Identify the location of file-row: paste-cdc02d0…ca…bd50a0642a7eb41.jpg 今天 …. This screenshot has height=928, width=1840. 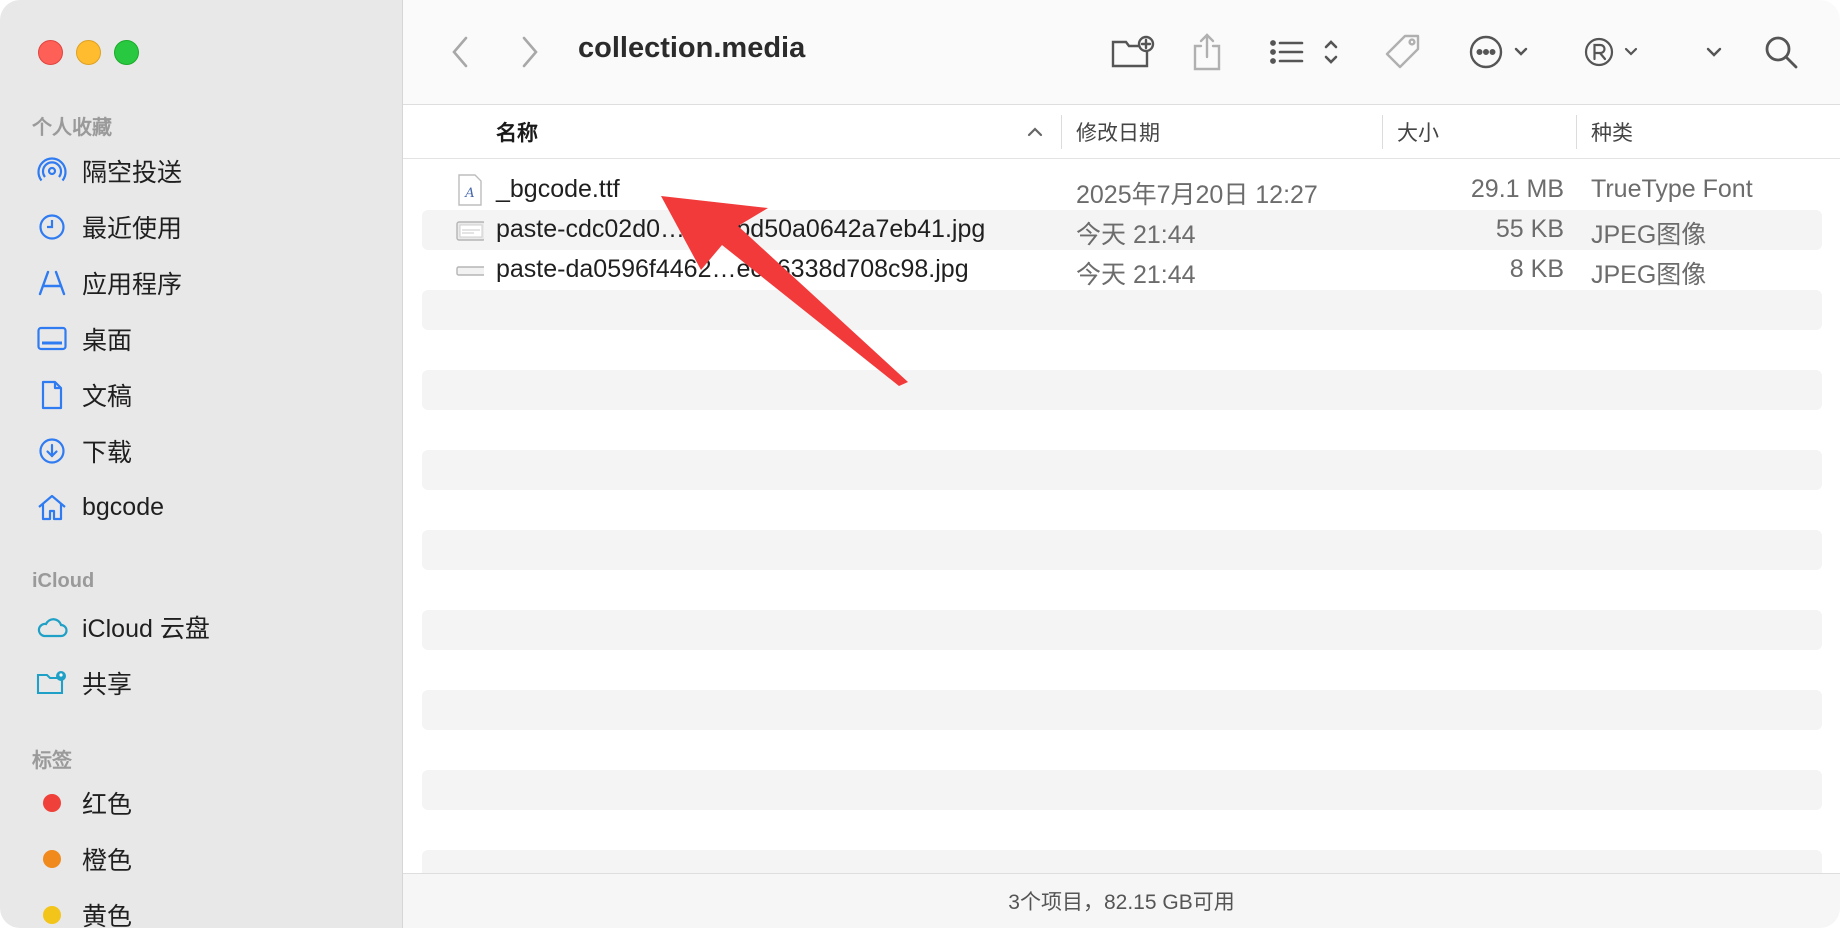
(1122, 230).